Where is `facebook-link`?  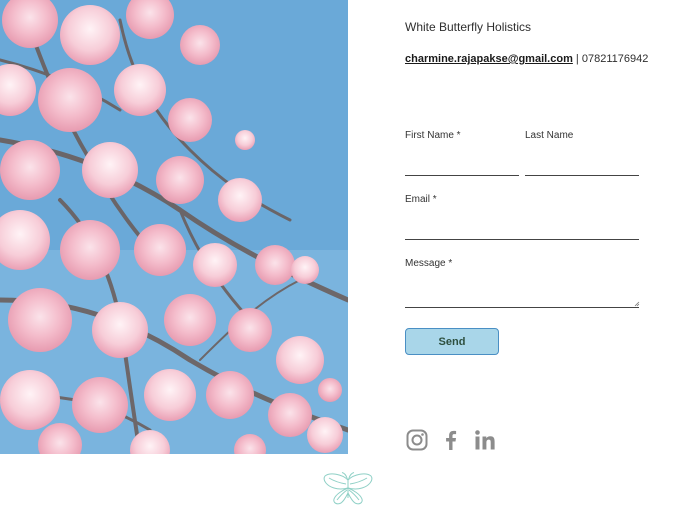 facebook-link is located at coordinates (451, 440).